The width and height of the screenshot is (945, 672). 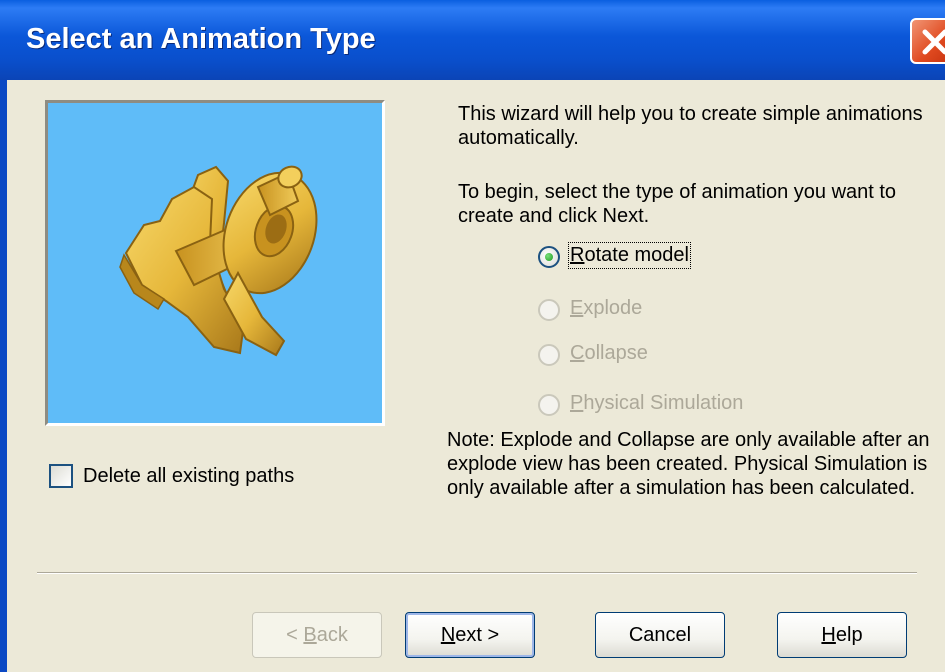 What do you see at coordinates (61, 476) in the screenshot?
I see `delete-paths-checkbox` at bounding box center [61, 476].